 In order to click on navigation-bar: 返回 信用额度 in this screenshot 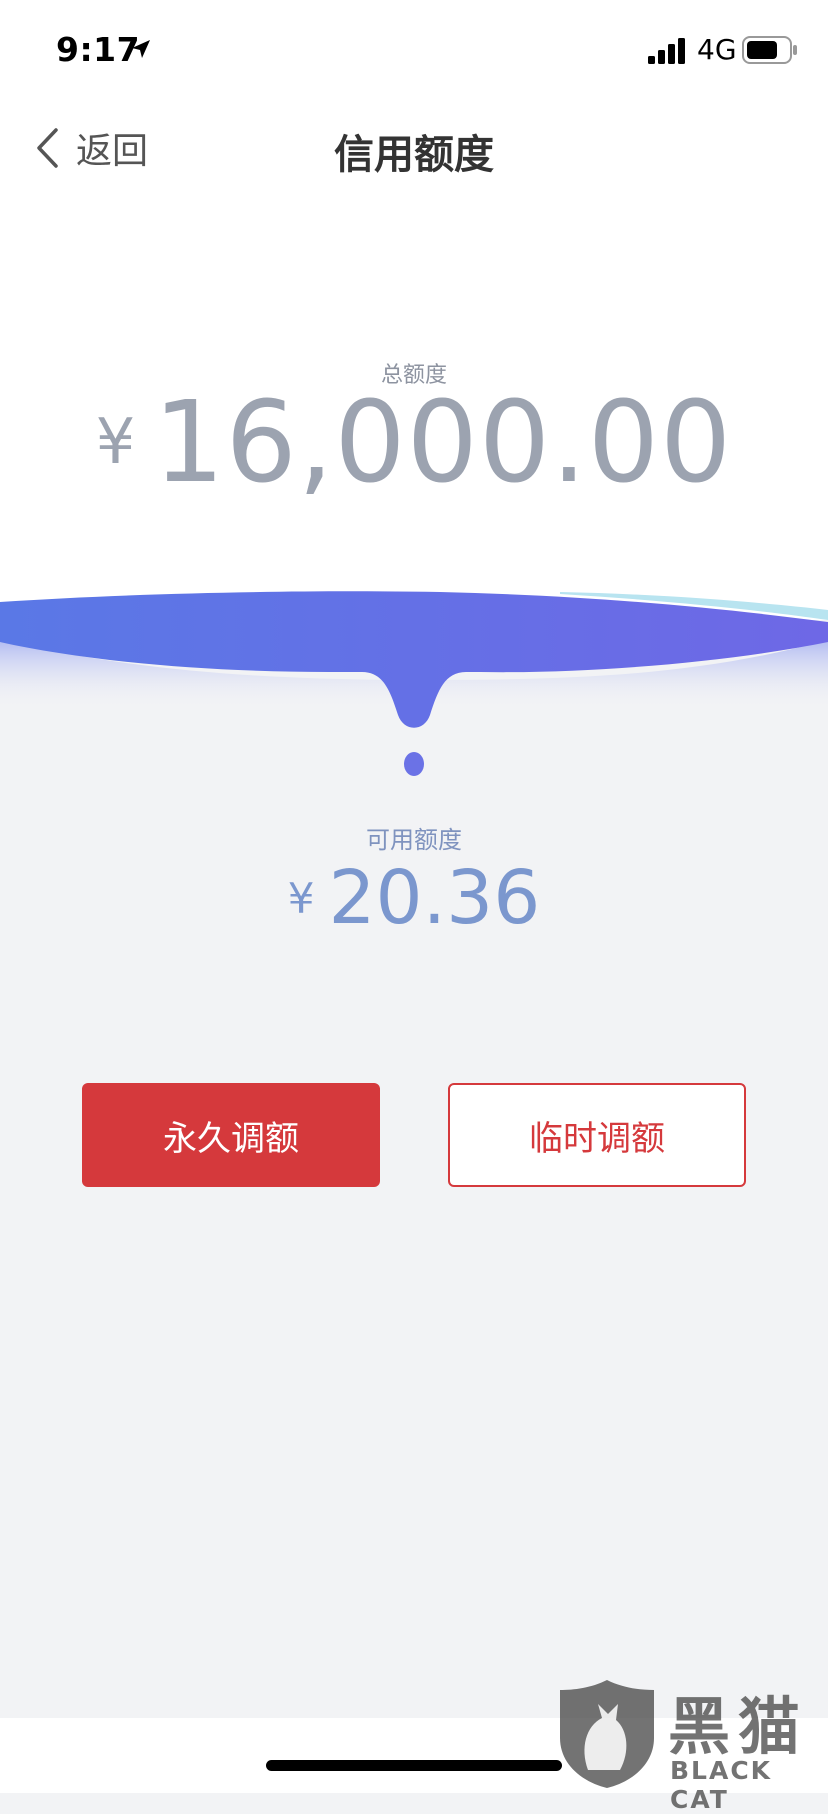, I will do `click(414, 148)`.